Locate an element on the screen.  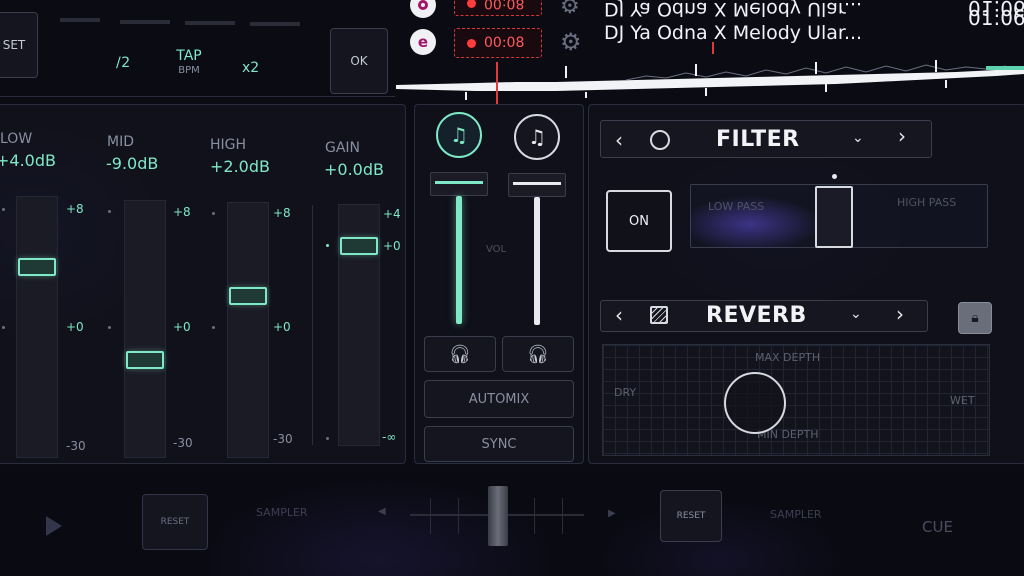
crossfader-left-arrow-icon: ◀ is located at coordinates (382, 511).